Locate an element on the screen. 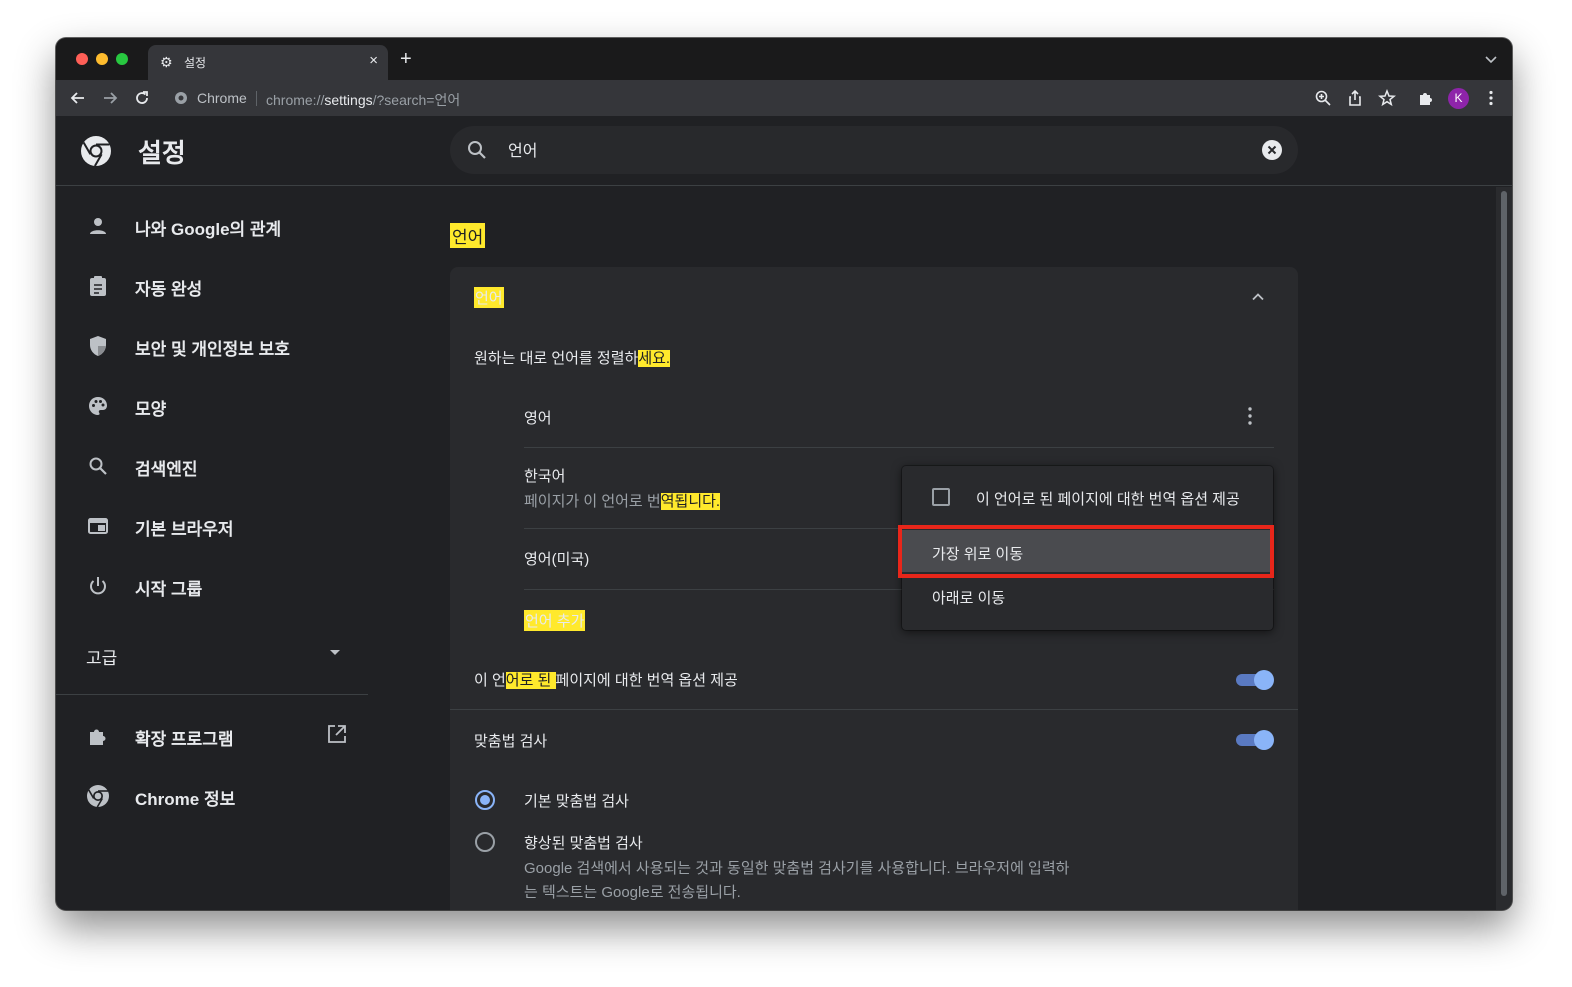 Image resolution: width=1572 pixels, height=987 pixels. spellcheck-label: 맞춤법 검사 is located at coordinates (511, 741).